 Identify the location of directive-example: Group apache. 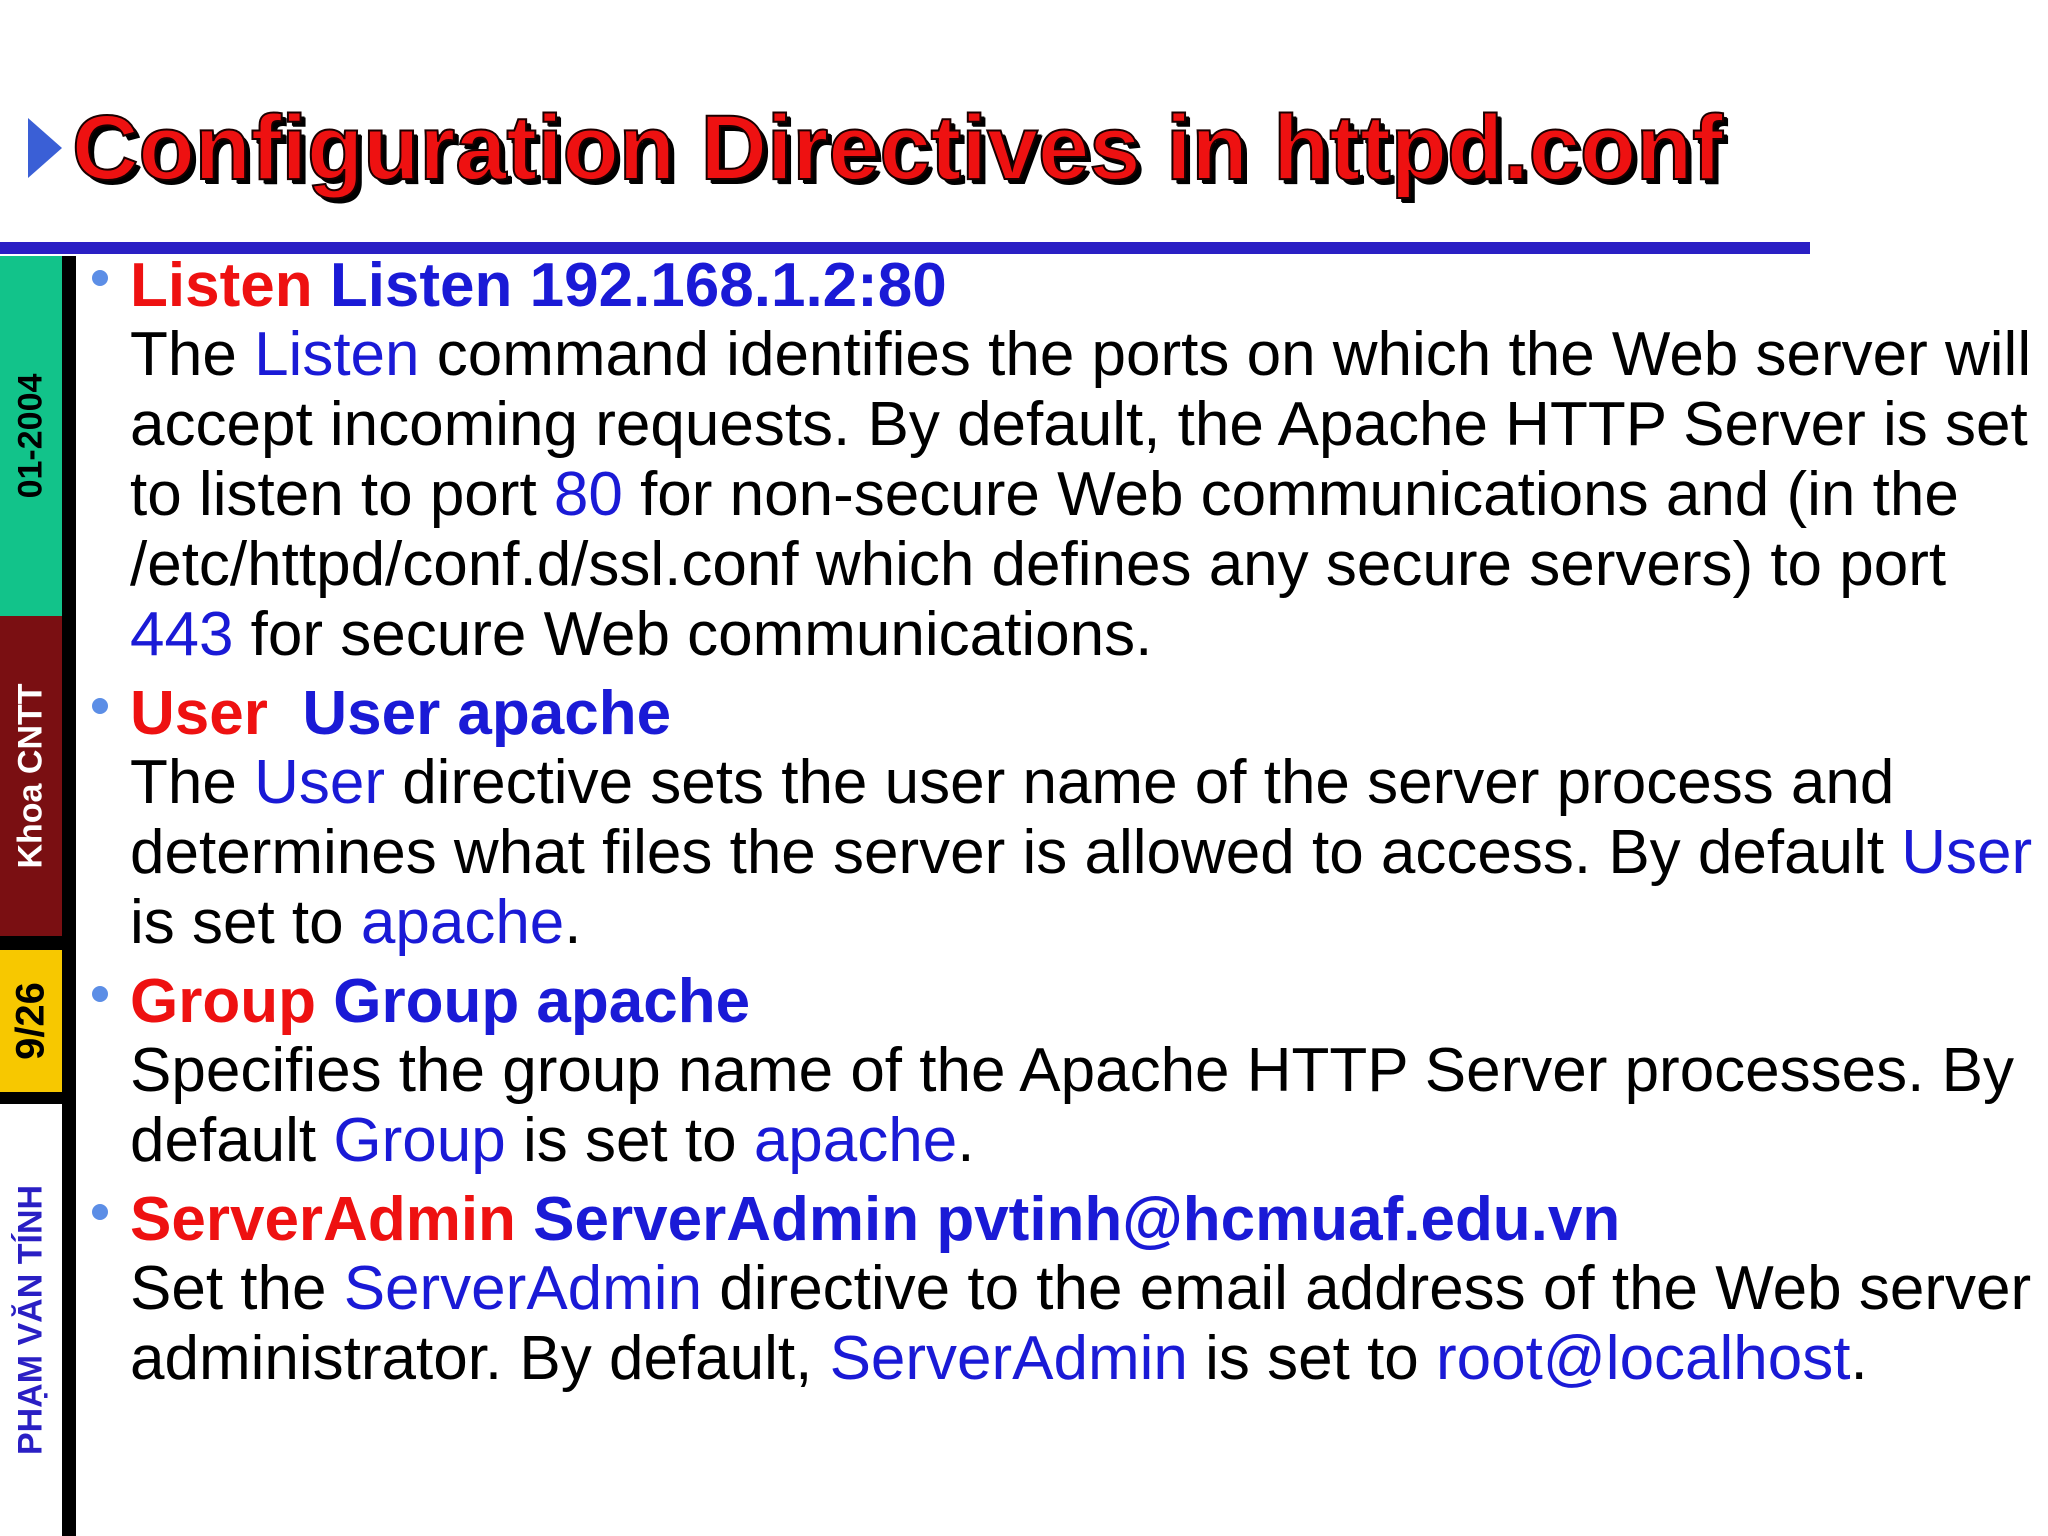
(542, 1001).